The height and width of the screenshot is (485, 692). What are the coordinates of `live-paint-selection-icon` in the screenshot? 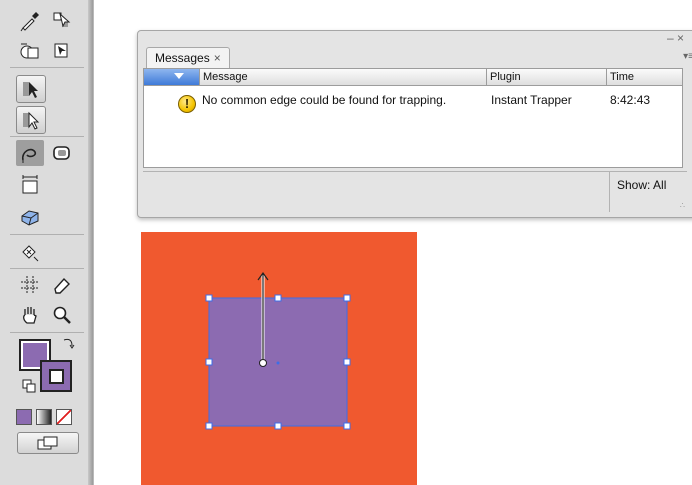 It's located at (62, 20).